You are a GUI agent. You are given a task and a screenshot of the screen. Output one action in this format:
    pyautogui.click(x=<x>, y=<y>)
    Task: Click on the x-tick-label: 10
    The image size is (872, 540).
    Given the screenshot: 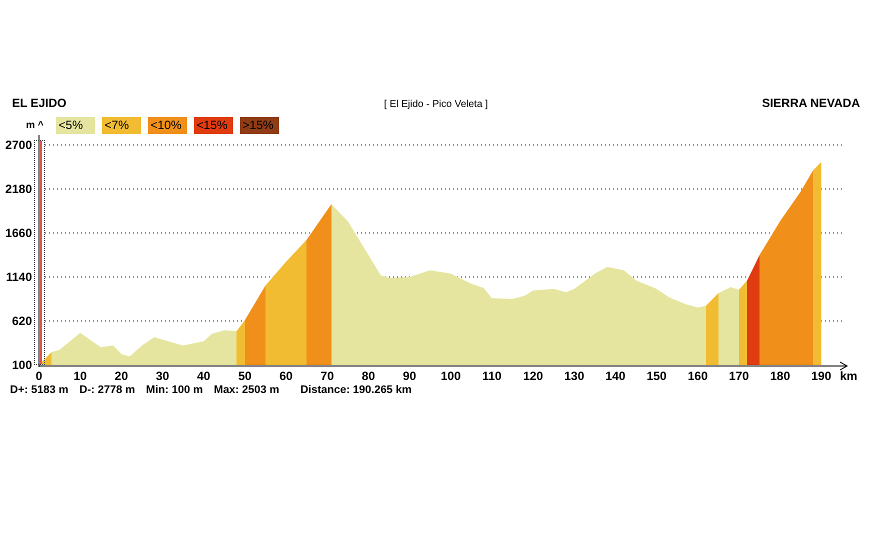 What is the action you would take?
    pyautogui.click(x=80, y=376)
    